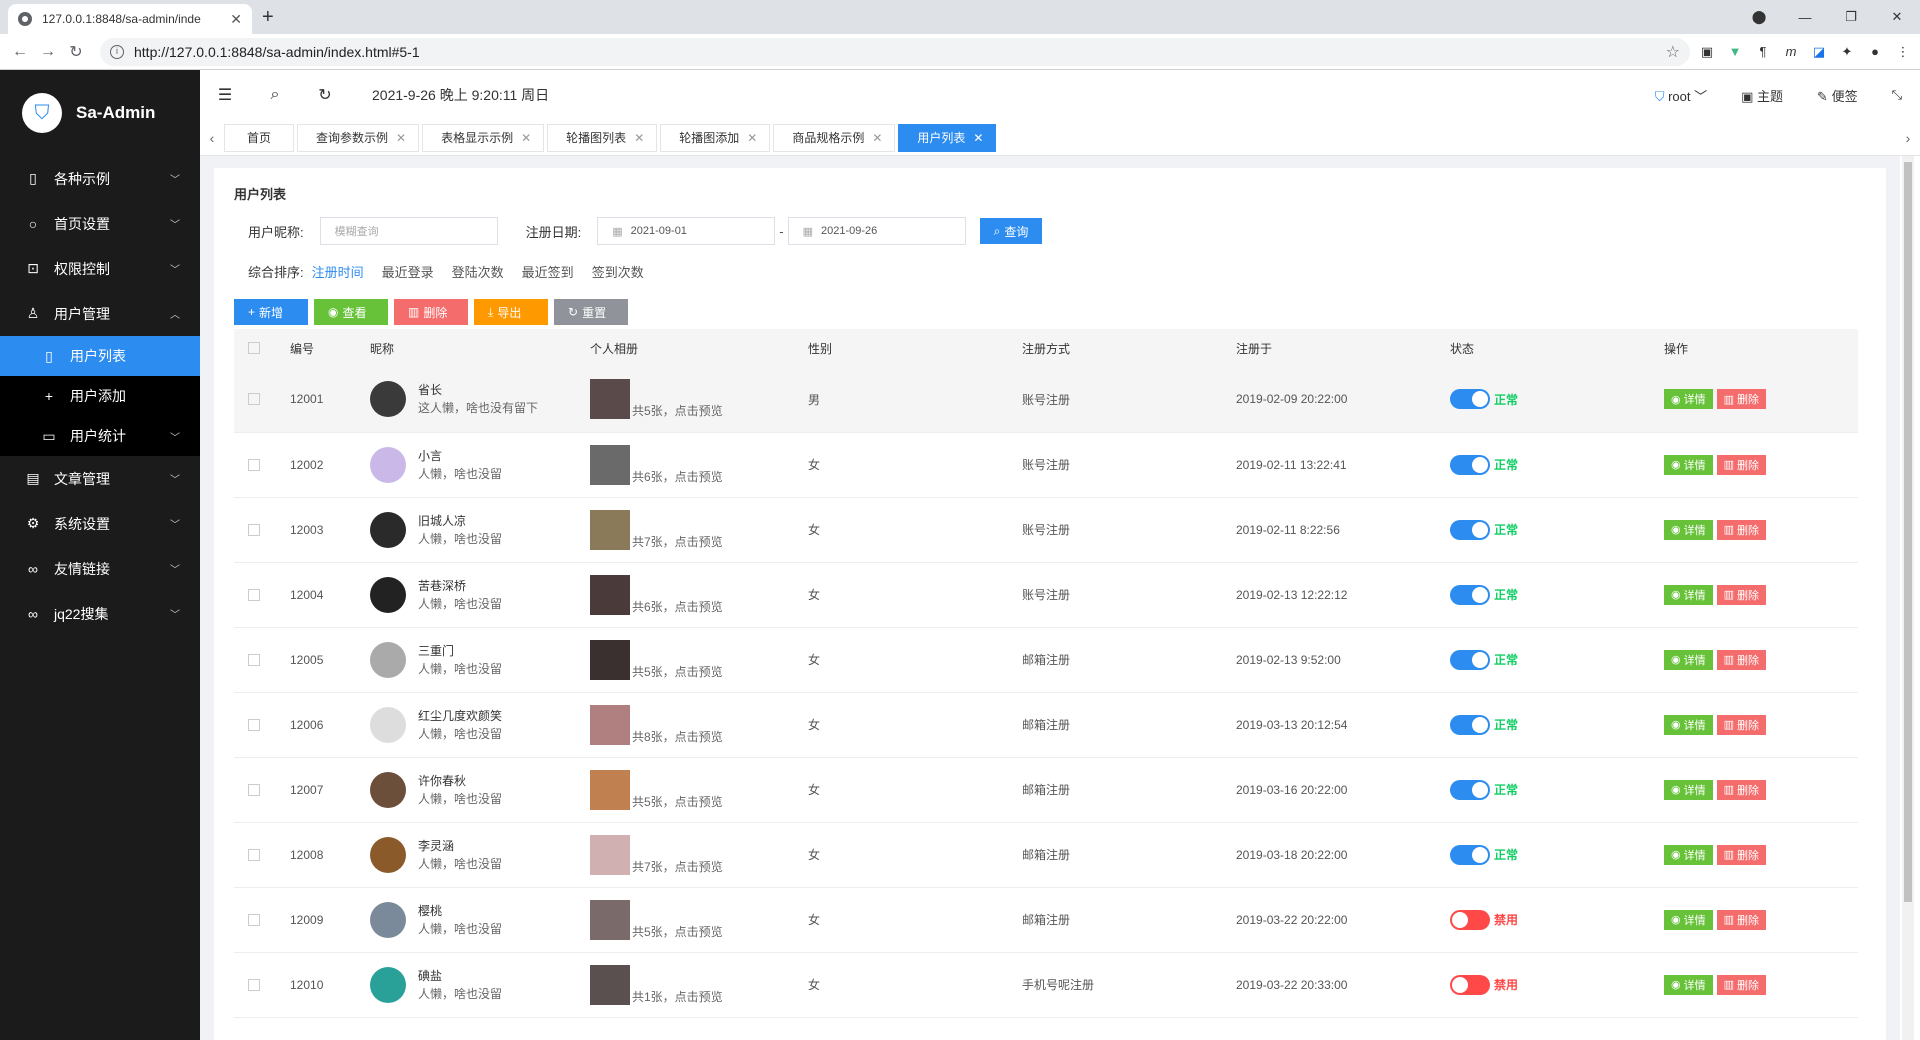  Describe the element at coordinates (1875, 52) in the screenshot. I see `account-icon: ●` at that location.